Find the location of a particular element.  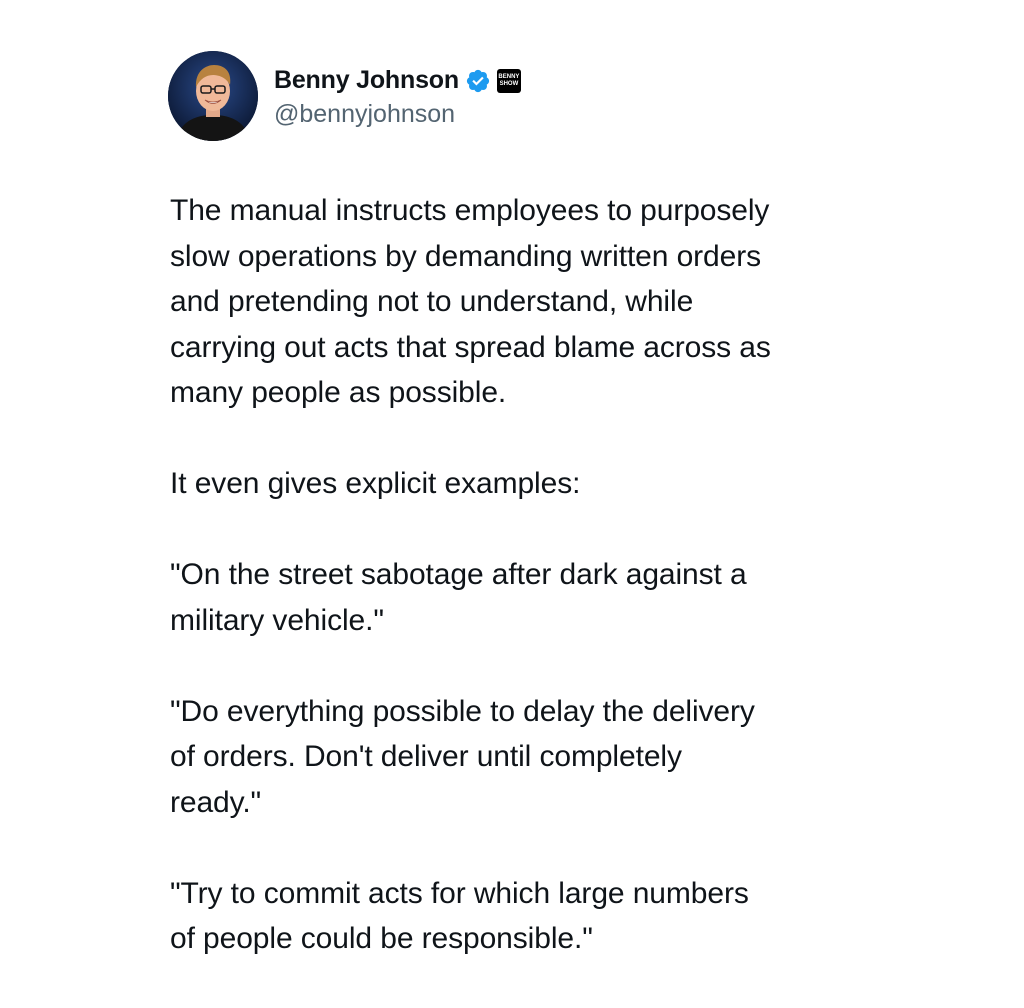

tweet-paragraph: It even gives explicit examples: is located at coordinates (375, 483).